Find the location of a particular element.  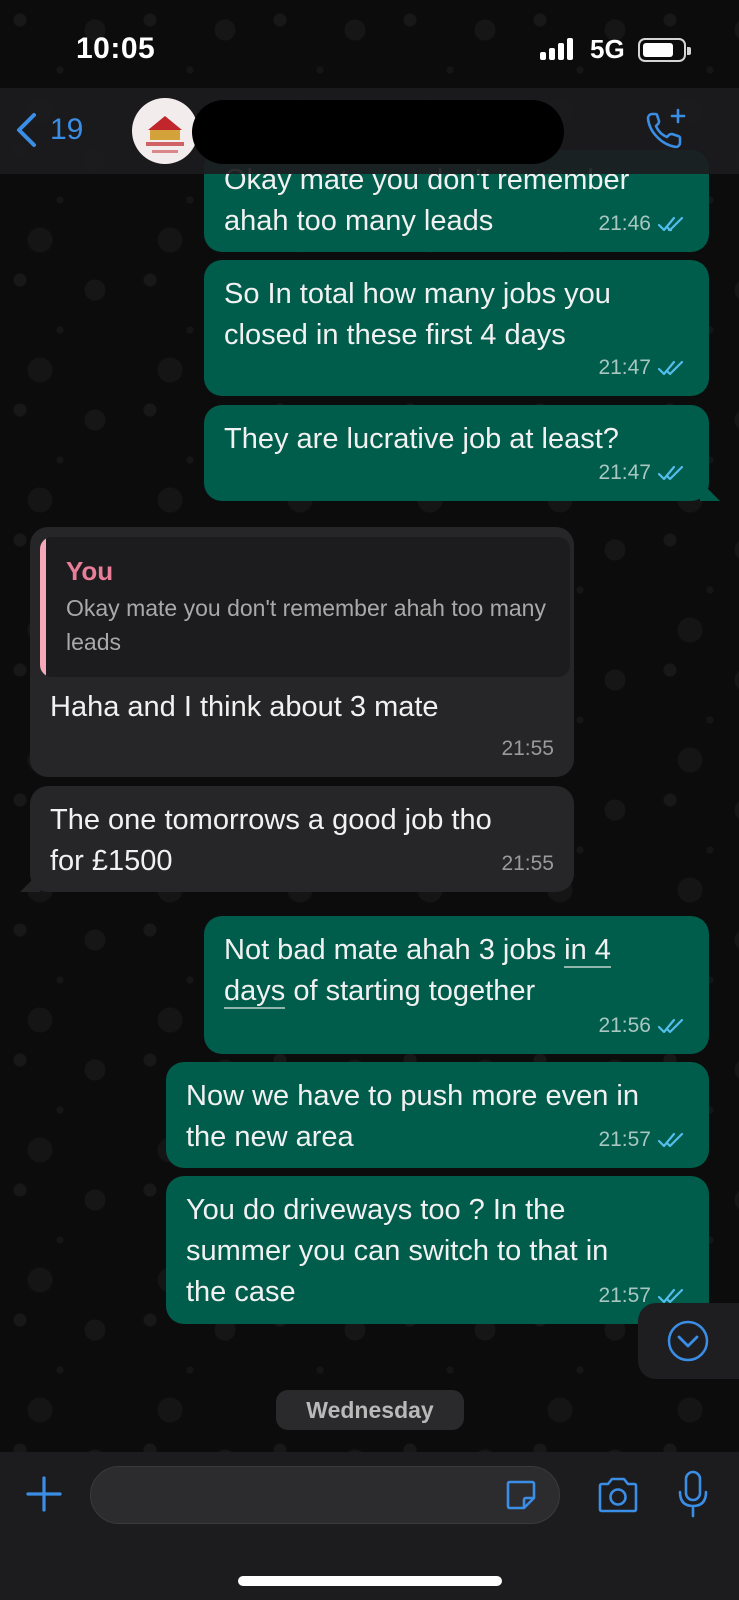

phone-plus-icon is located at coordinates (666, 130).